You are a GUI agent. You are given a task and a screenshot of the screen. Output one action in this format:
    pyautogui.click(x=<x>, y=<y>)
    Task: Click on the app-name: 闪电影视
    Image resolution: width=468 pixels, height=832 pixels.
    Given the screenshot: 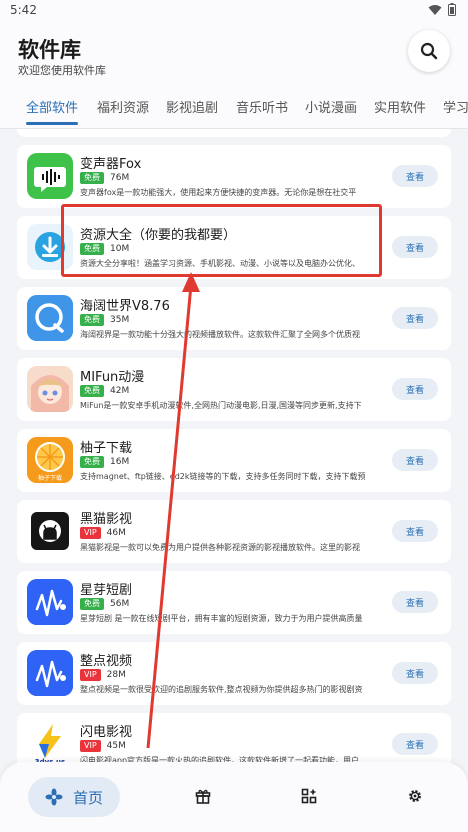 What is the action you would take?
    pyautogui.click(x=106, y=732)
    